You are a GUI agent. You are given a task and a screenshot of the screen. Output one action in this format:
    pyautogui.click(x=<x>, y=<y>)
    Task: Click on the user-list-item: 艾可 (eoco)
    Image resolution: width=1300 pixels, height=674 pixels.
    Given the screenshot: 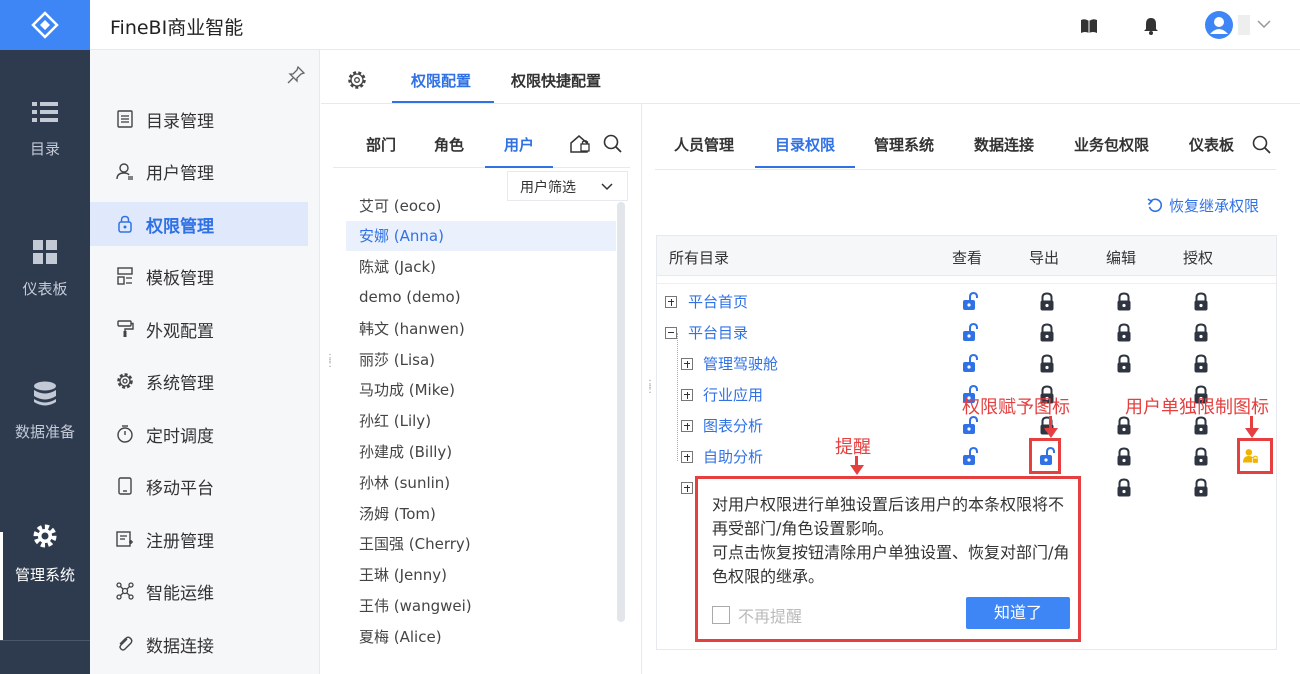 What is the action you would take?
    pyautogui.click(x=481, y=205)
    